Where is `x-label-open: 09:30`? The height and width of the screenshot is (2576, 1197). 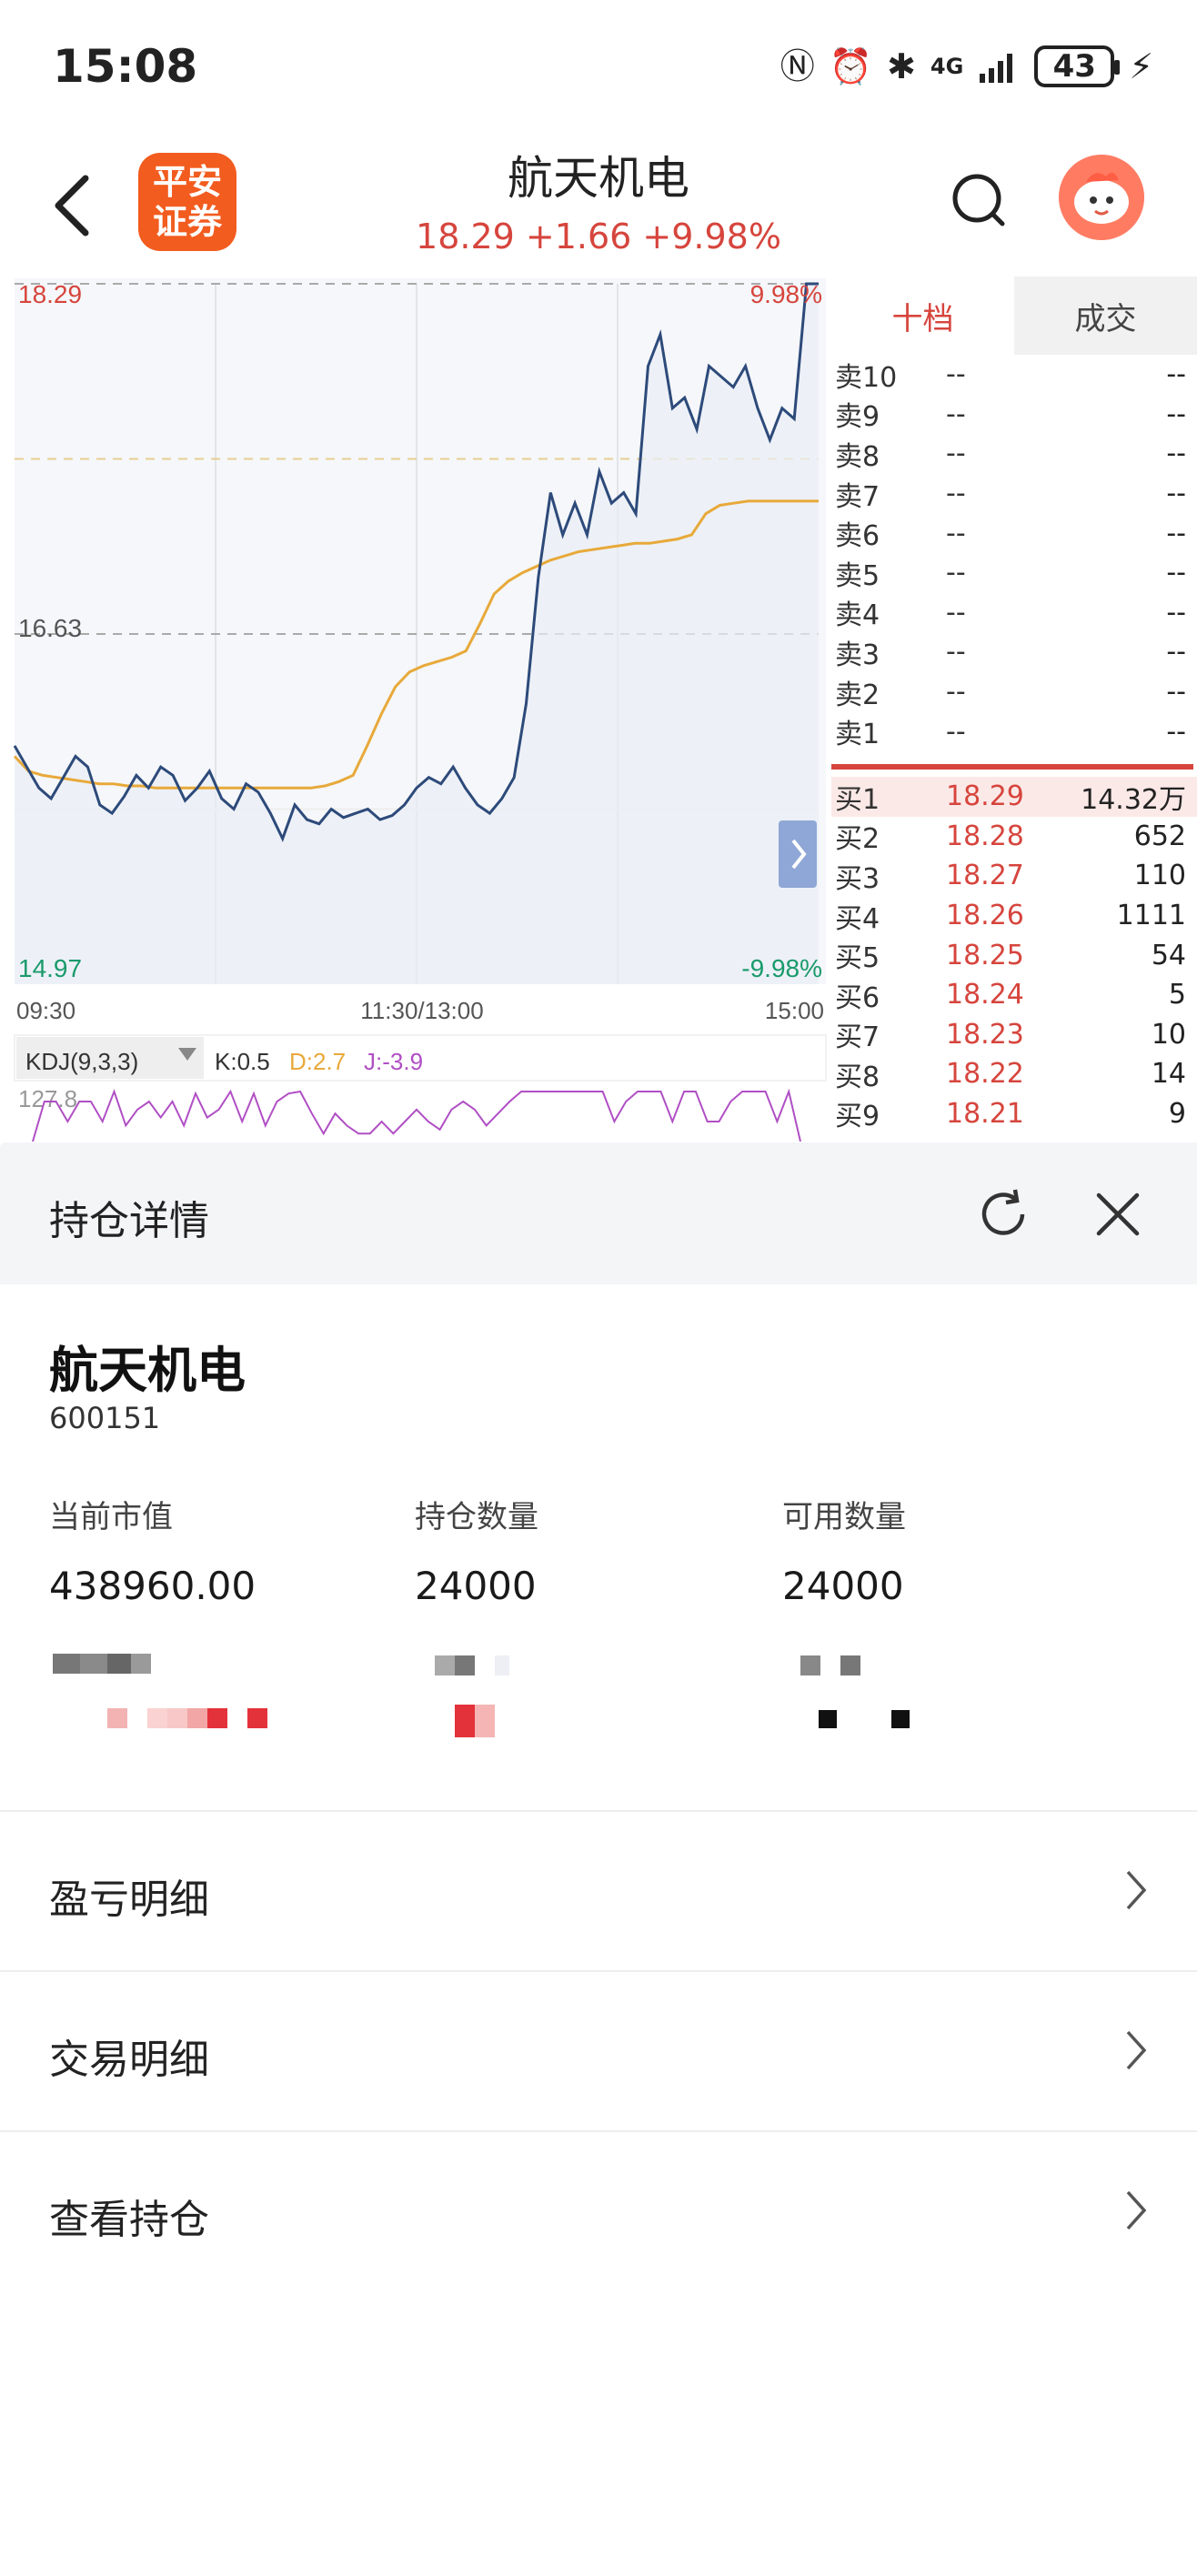 x-label-open: 09:30 is located at coordinates (45, 1010).